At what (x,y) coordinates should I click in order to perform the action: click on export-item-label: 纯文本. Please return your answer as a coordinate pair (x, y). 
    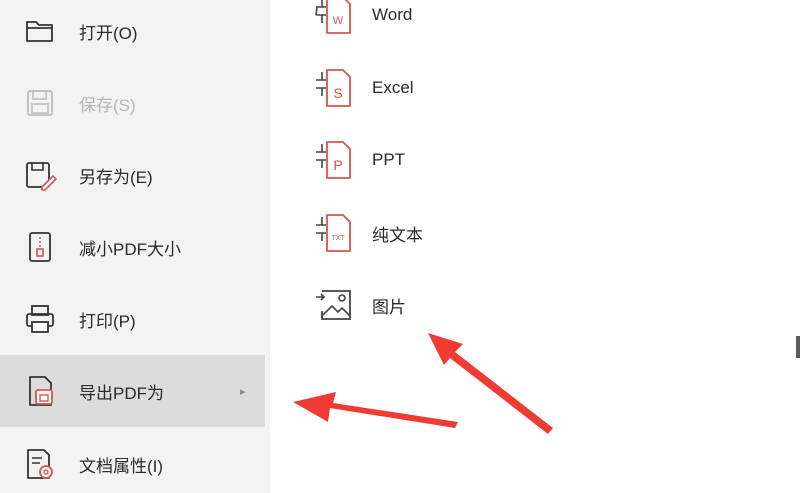
    Looking at the image, I should click on (397, 235).